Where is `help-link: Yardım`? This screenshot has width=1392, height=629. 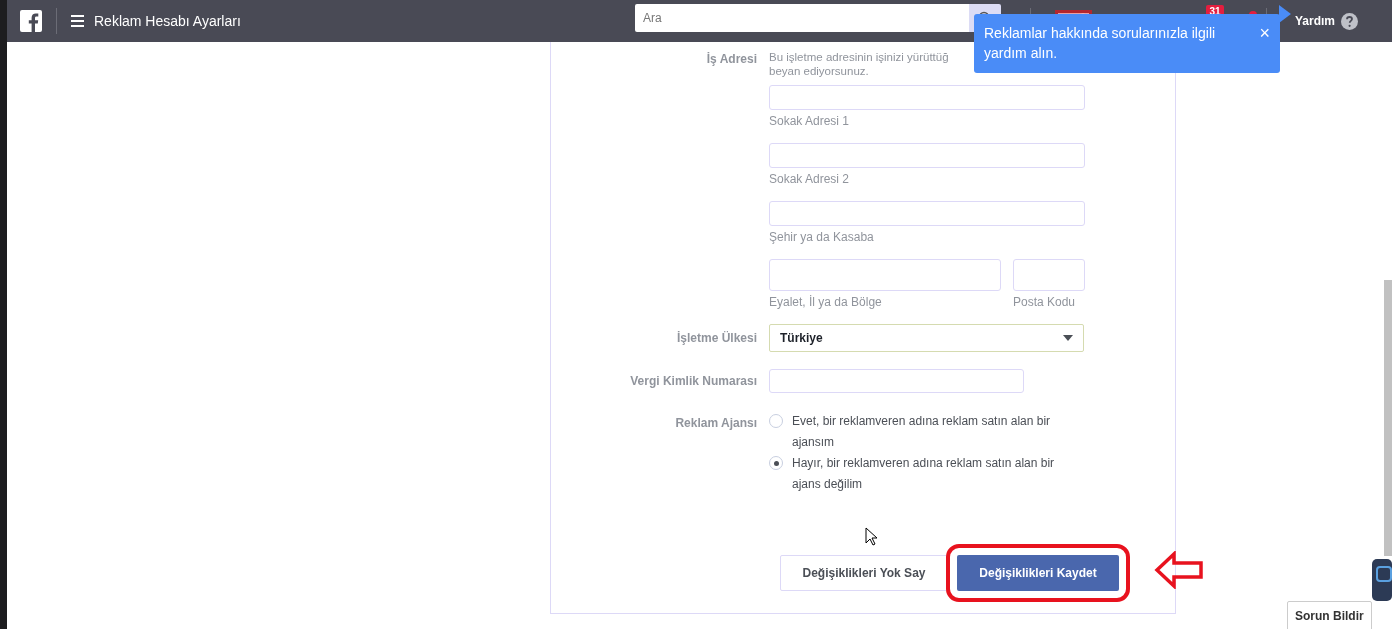
help-link: Yardım is located at coordinates (1314, 21).